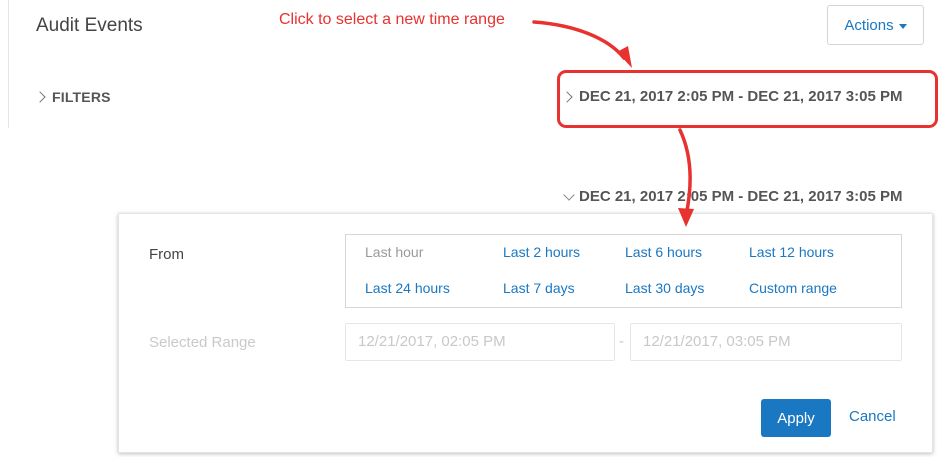 This screenshot has width=945, height=457. What do you see at coordinates (8, 64) in the screenshot?
I see `left-divider` at bounding box center [8, 64].